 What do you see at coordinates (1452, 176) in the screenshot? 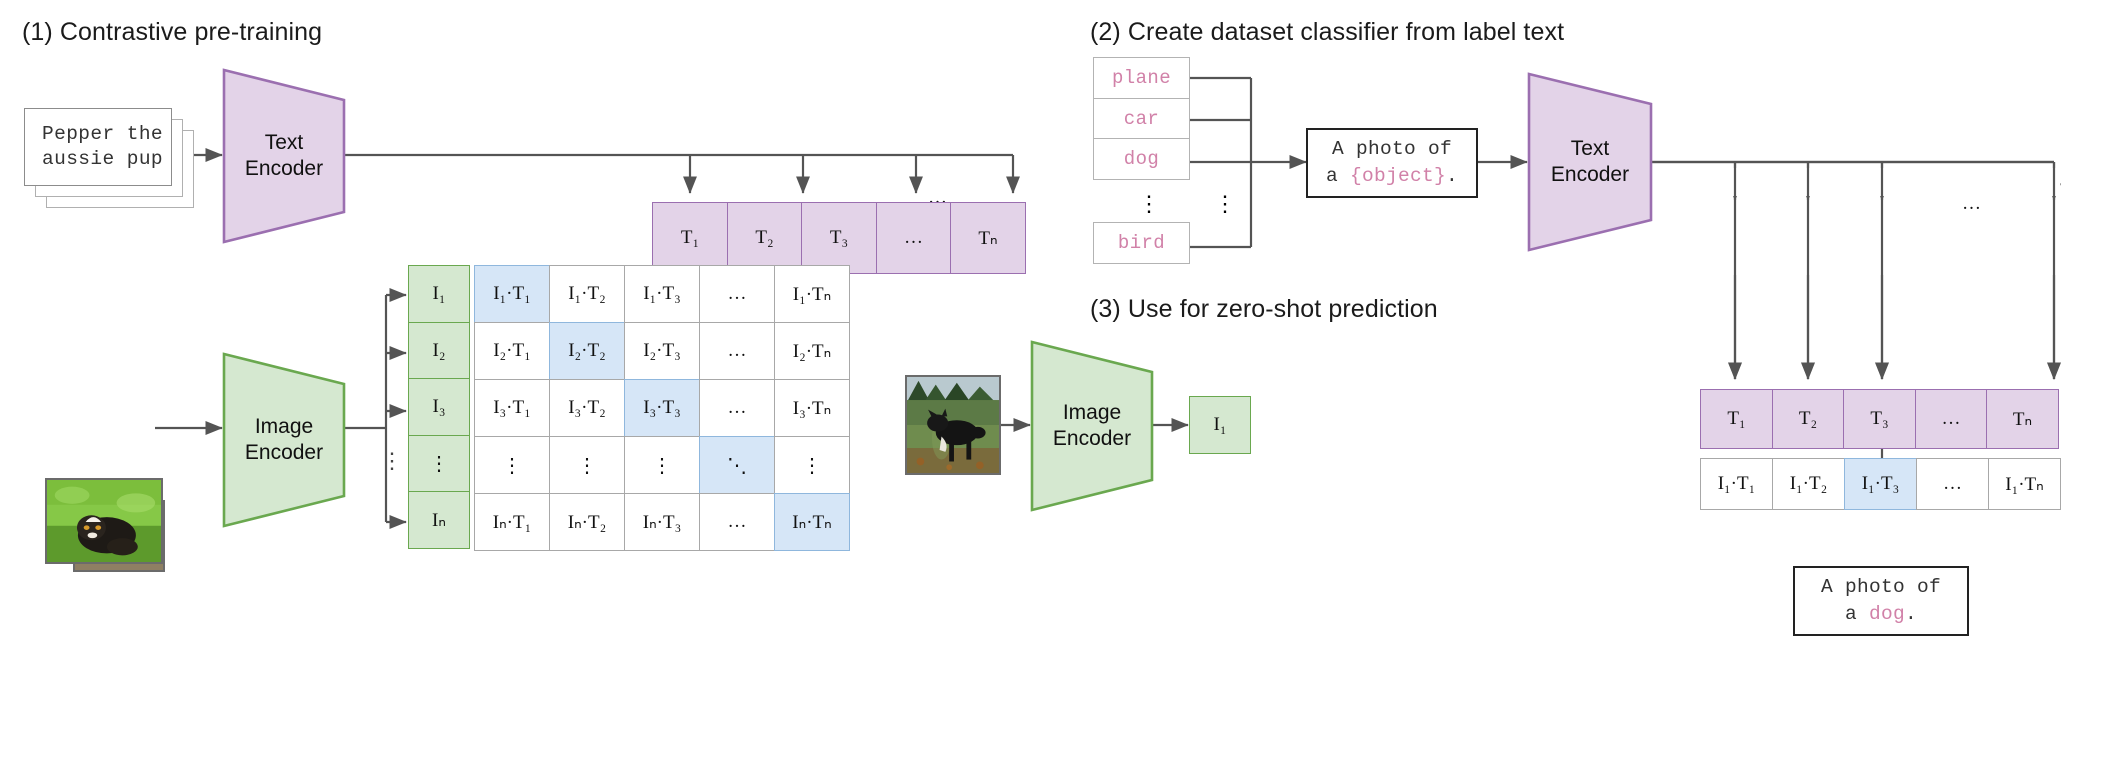
I see `prompt-template-suffix: .` at bounding box center [1452, 176].